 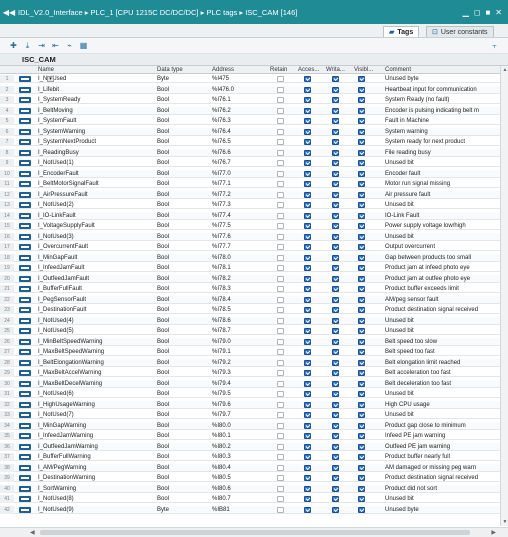 I want to click on row-number: 2, so click(x=7, y=89).